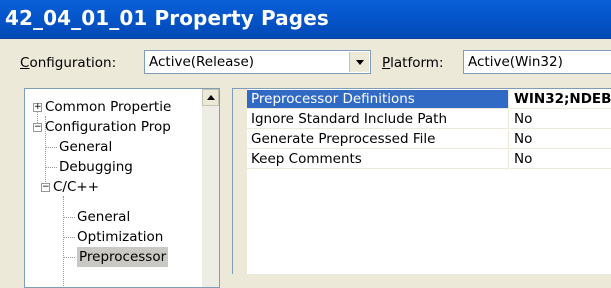 The width and height of the screenshot is (611, 288). What do you see at coordinates (68, 63) in the screenshot?
I see `configuration-label: Configuration:` at bounding box center [68, 63].